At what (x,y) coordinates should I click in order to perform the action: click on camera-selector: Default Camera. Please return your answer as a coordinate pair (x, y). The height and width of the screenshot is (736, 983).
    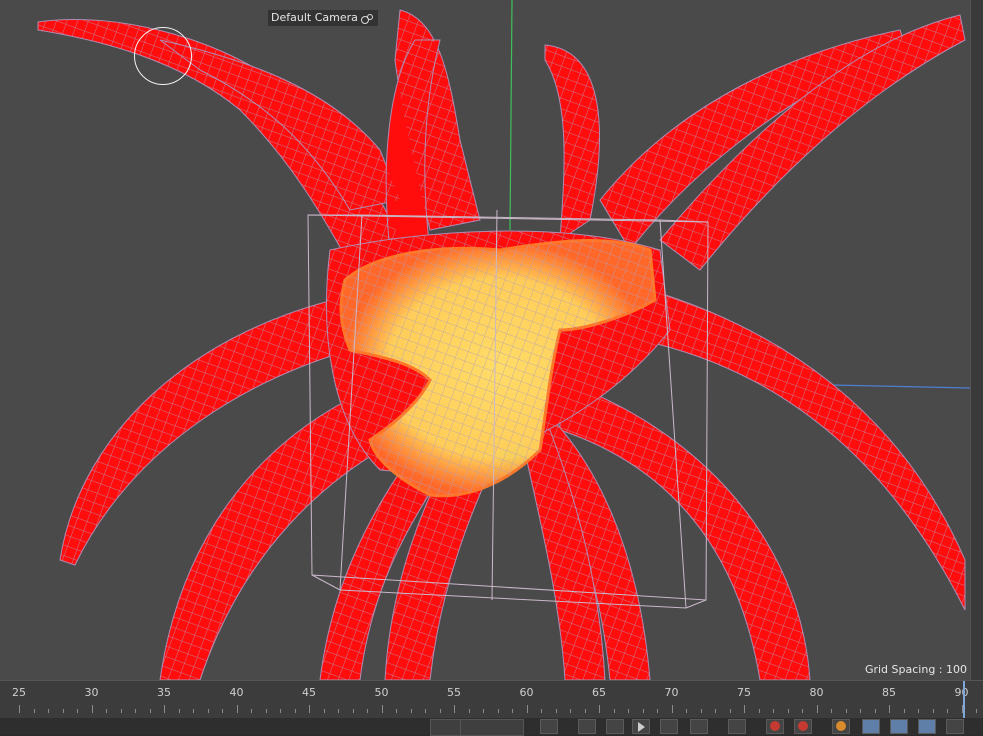
    Looking at the image, I should click on (323, 18).